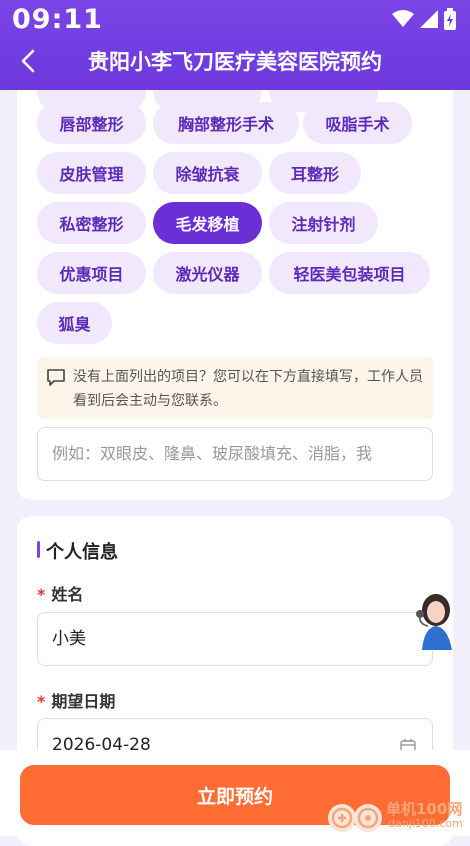 This screenshot has height=846, width=470. What do you see at coordinates (74, 323) in the screenshot?
I see `project-chip: 狐臭` at bounding box center [74, 323].